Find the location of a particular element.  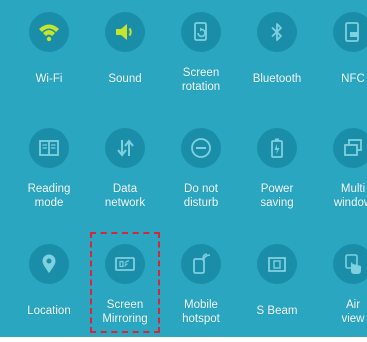

minus-circle-icon is located at coordinates (201, 148).